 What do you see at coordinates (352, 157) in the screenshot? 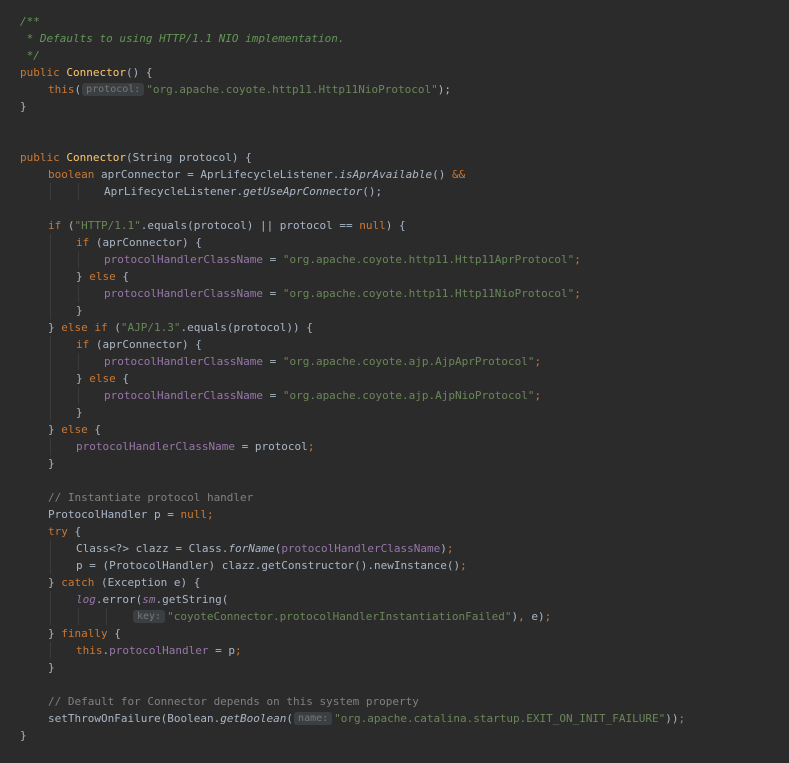
I see `code-line: public Connector(String protocol) {` at bounding box center [352, 157].